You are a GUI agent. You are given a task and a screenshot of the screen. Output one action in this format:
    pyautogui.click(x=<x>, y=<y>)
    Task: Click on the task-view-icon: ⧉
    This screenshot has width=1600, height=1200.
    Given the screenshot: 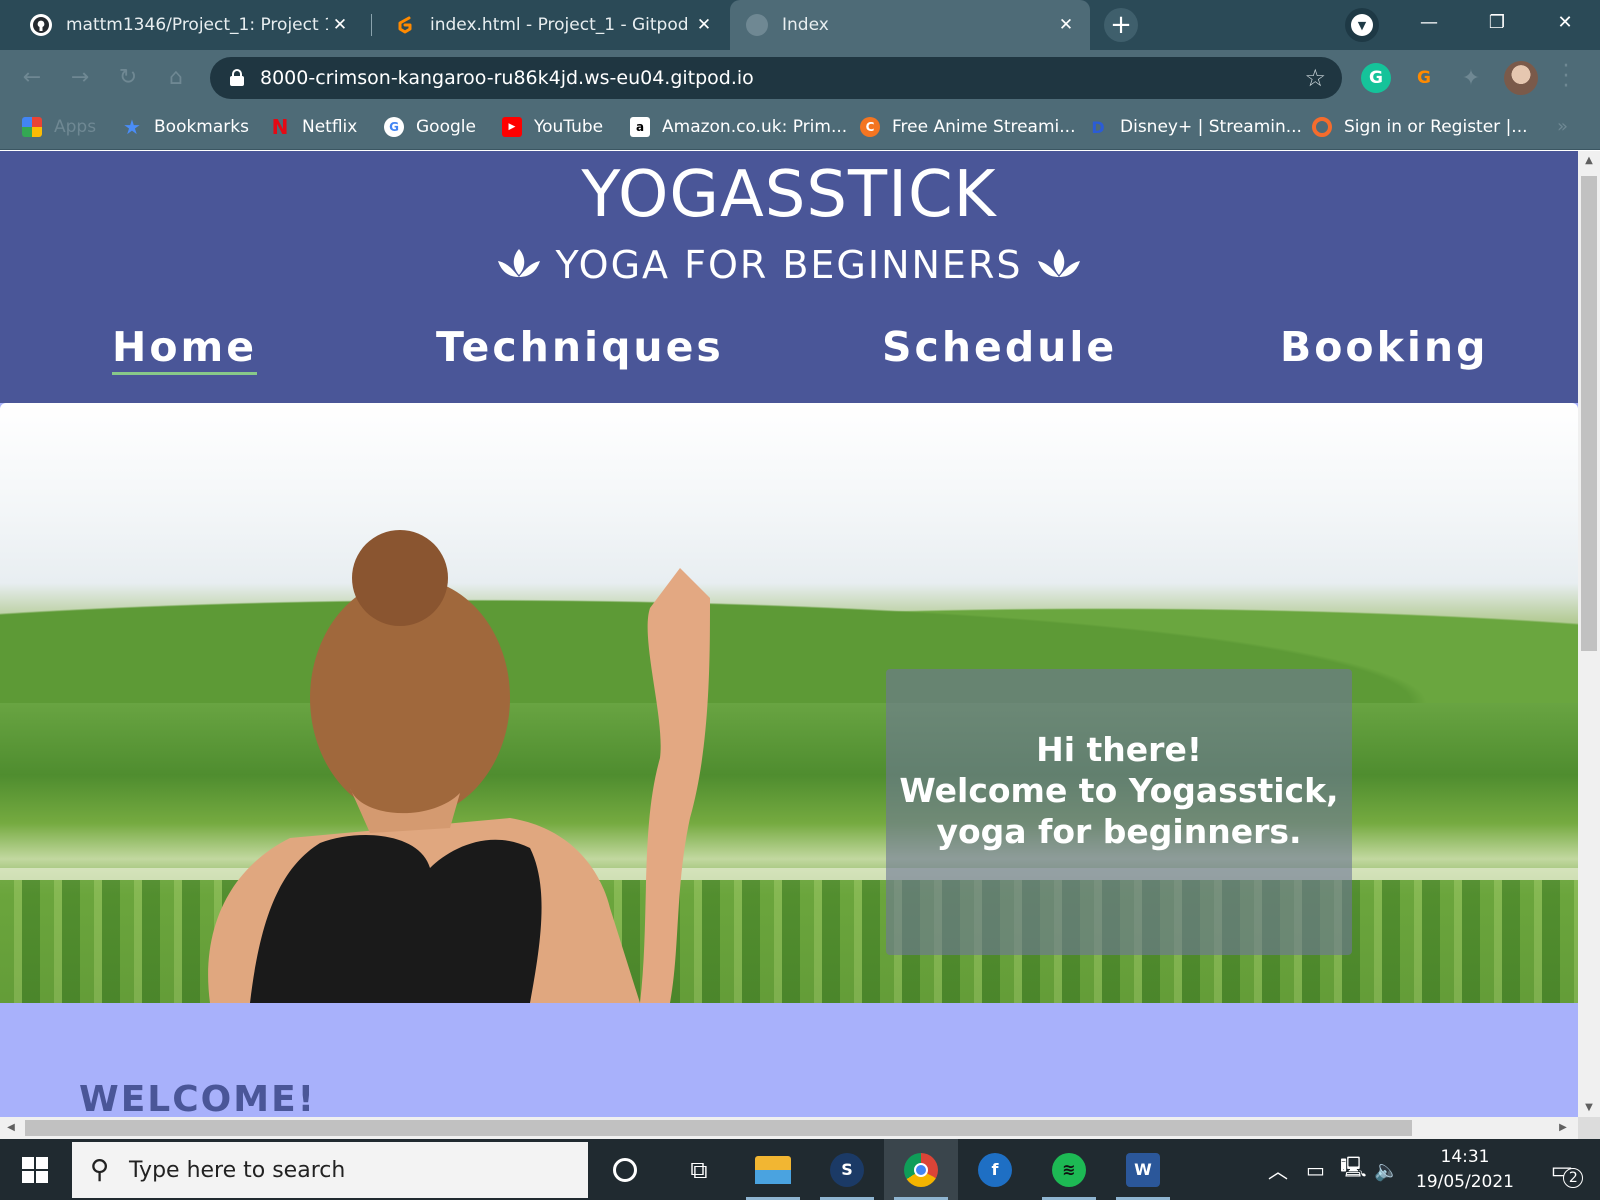 What is the action you would take?
    pyautogui.click(x=699, y=1169)
    